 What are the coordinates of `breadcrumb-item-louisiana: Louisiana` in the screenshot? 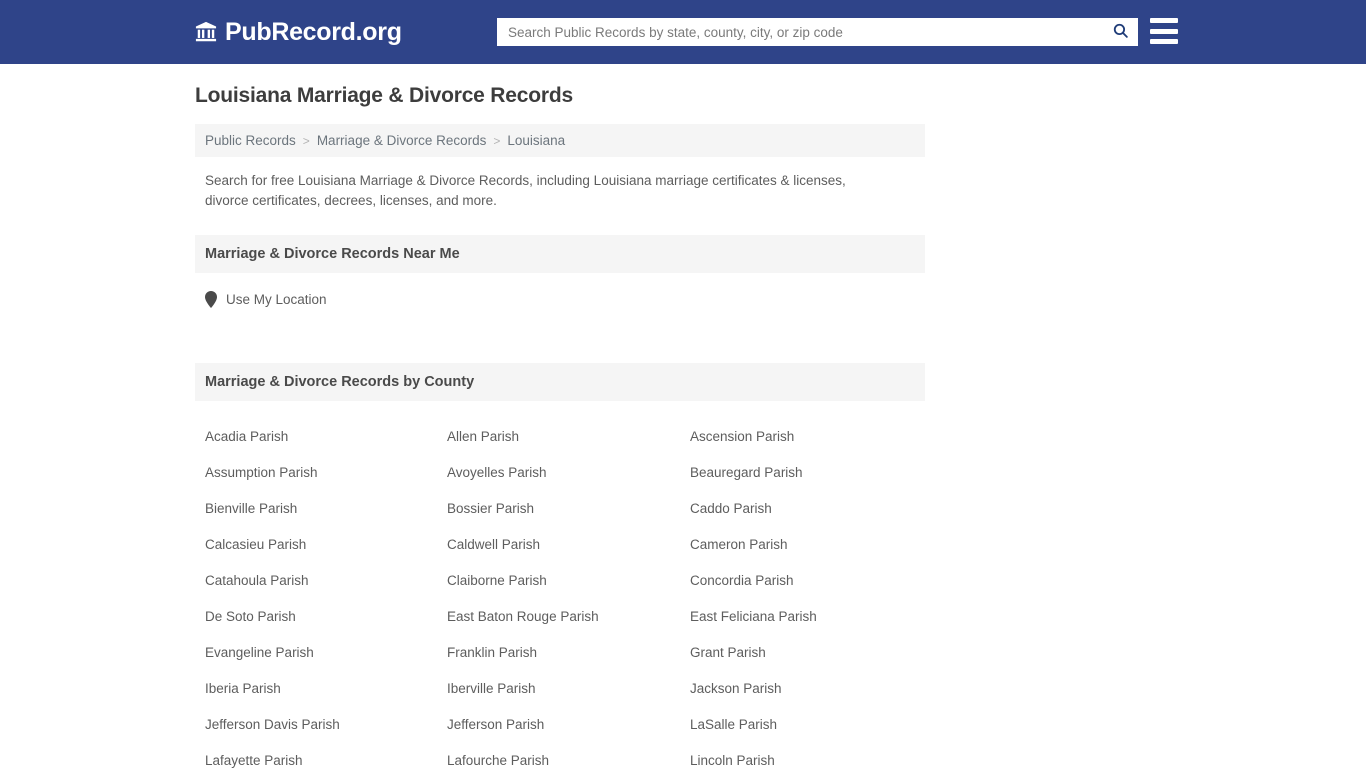 It's located at (536, 140).